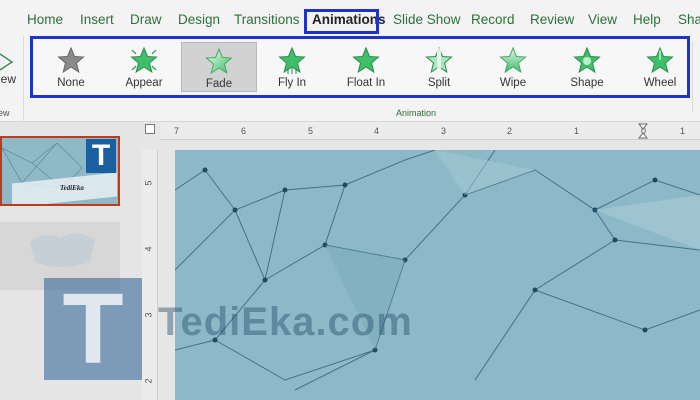  Describe the element at coordinates (97, 20) in the screenshot. I see `tab-insert: Insert` at that location.